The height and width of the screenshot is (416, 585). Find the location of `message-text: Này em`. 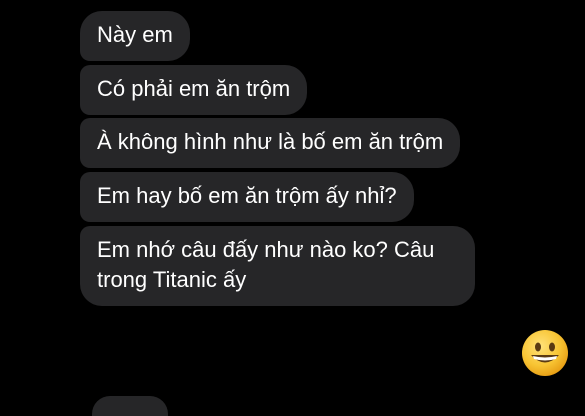

message-text: Này em is located at coordinates (135, 34).